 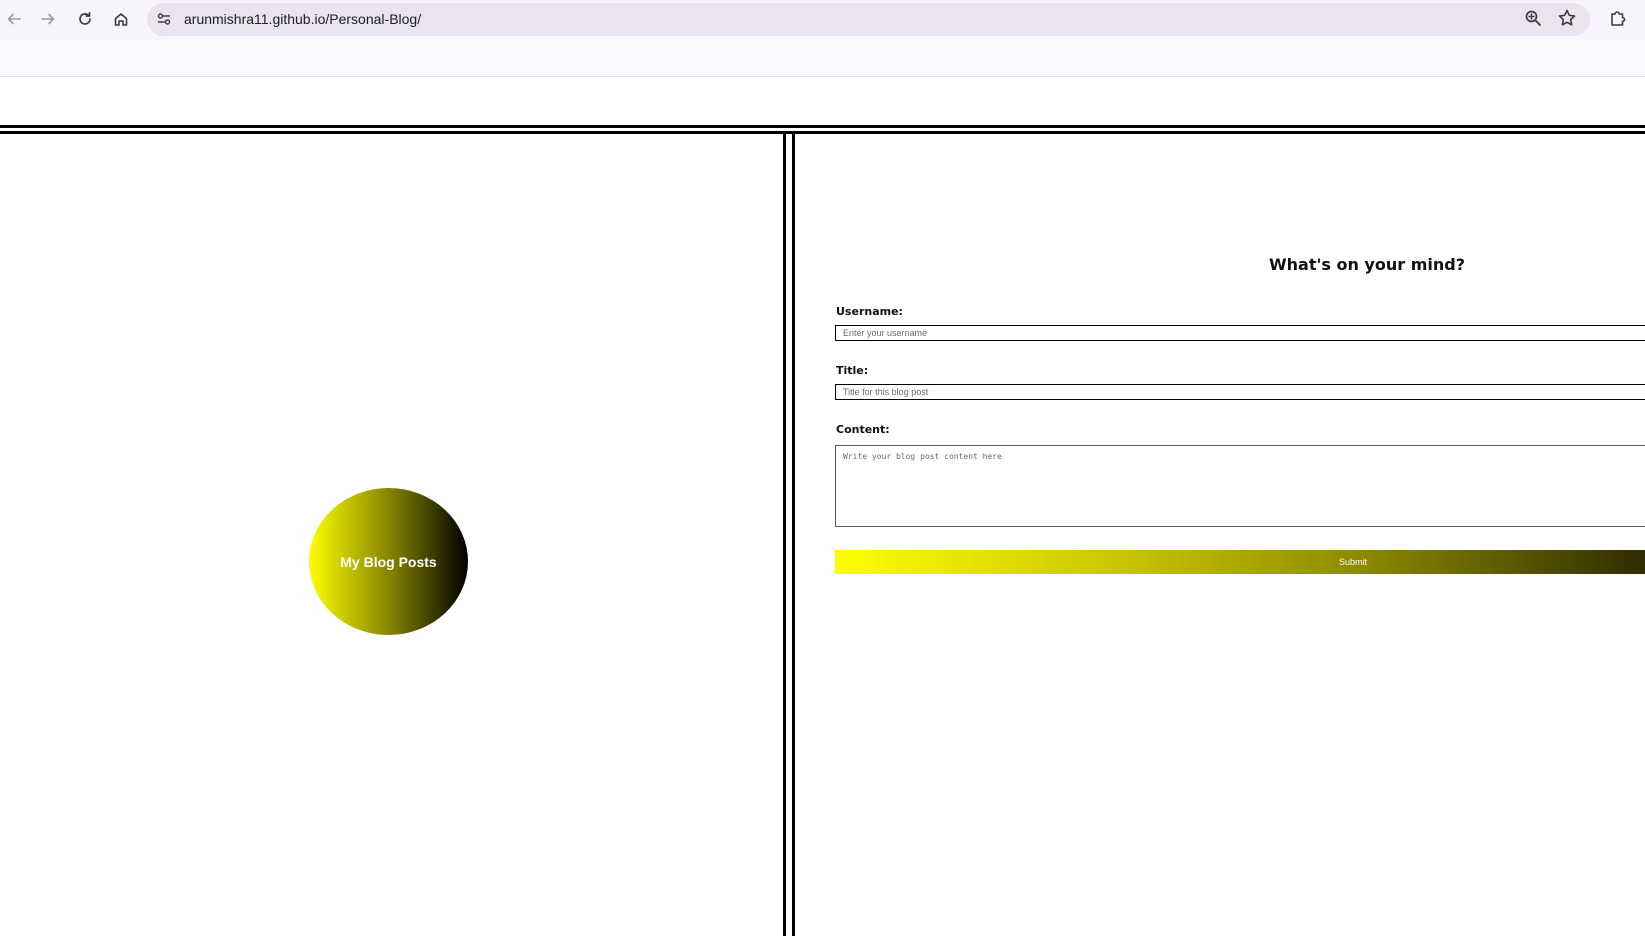 What do you see at coordinates (1240, 392) in the screenshot?
I see `title-input` at bounding box center [1240, 392].